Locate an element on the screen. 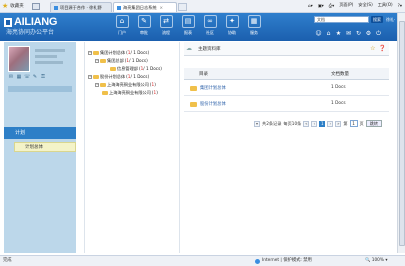 The width and height of the screenshot is (405, 266). tree-node: 上海海亮铜业有限公司 (1) is located at coordinates (130, 93).